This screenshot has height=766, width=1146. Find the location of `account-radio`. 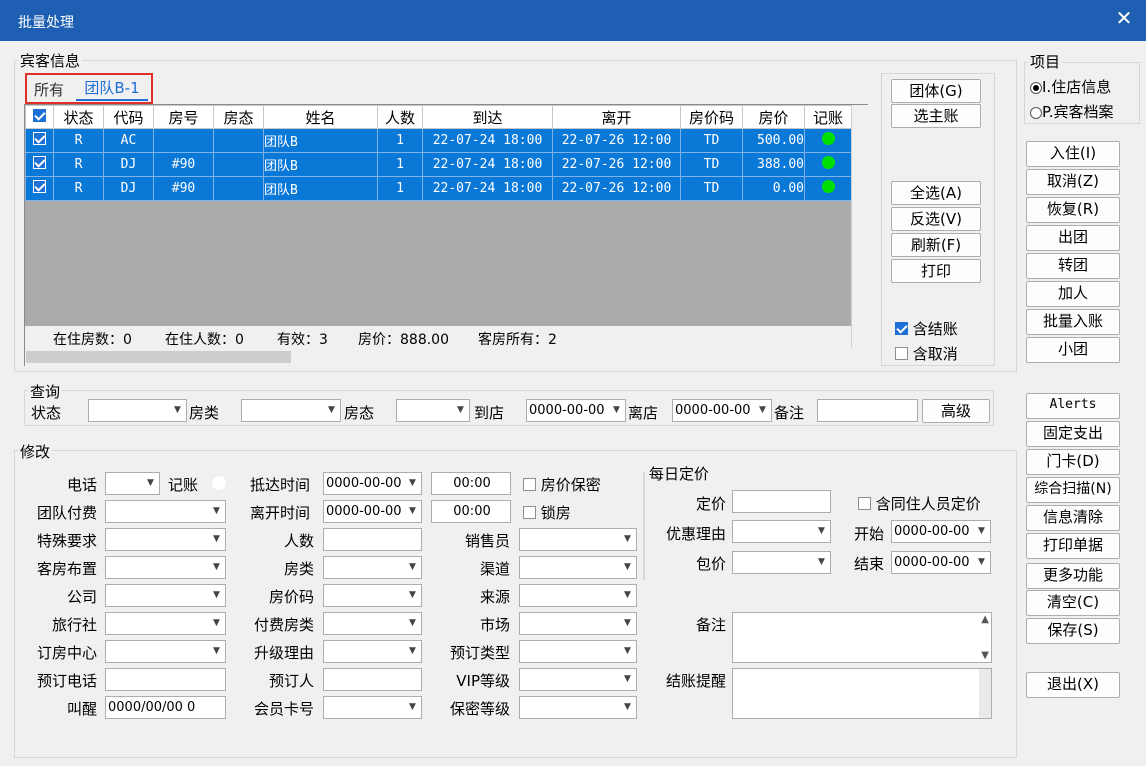

account-radio is located at coordinates (219, 483).